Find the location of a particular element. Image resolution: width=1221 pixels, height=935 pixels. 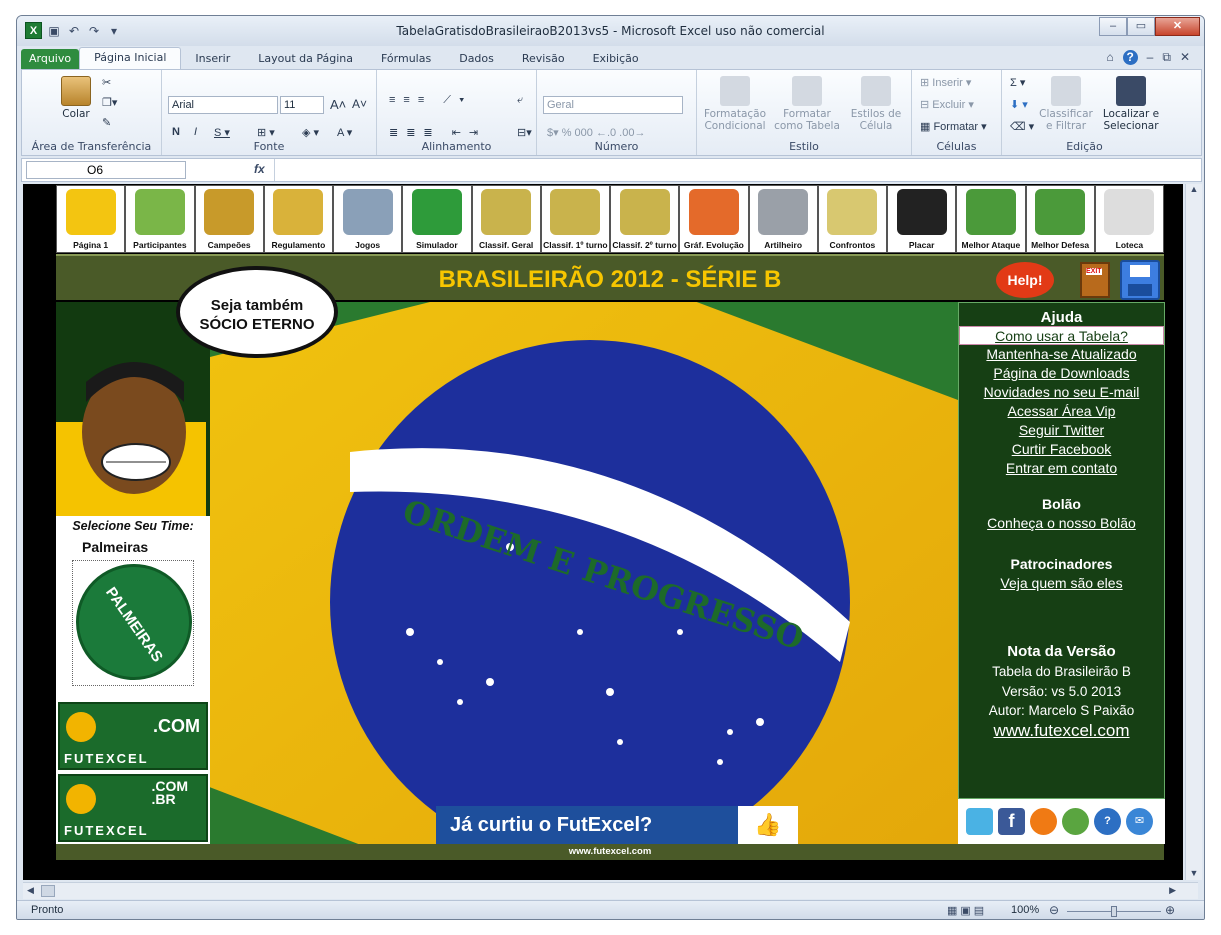

help-link-6: Curtir Facebook is located at coordinates (1061, 449).